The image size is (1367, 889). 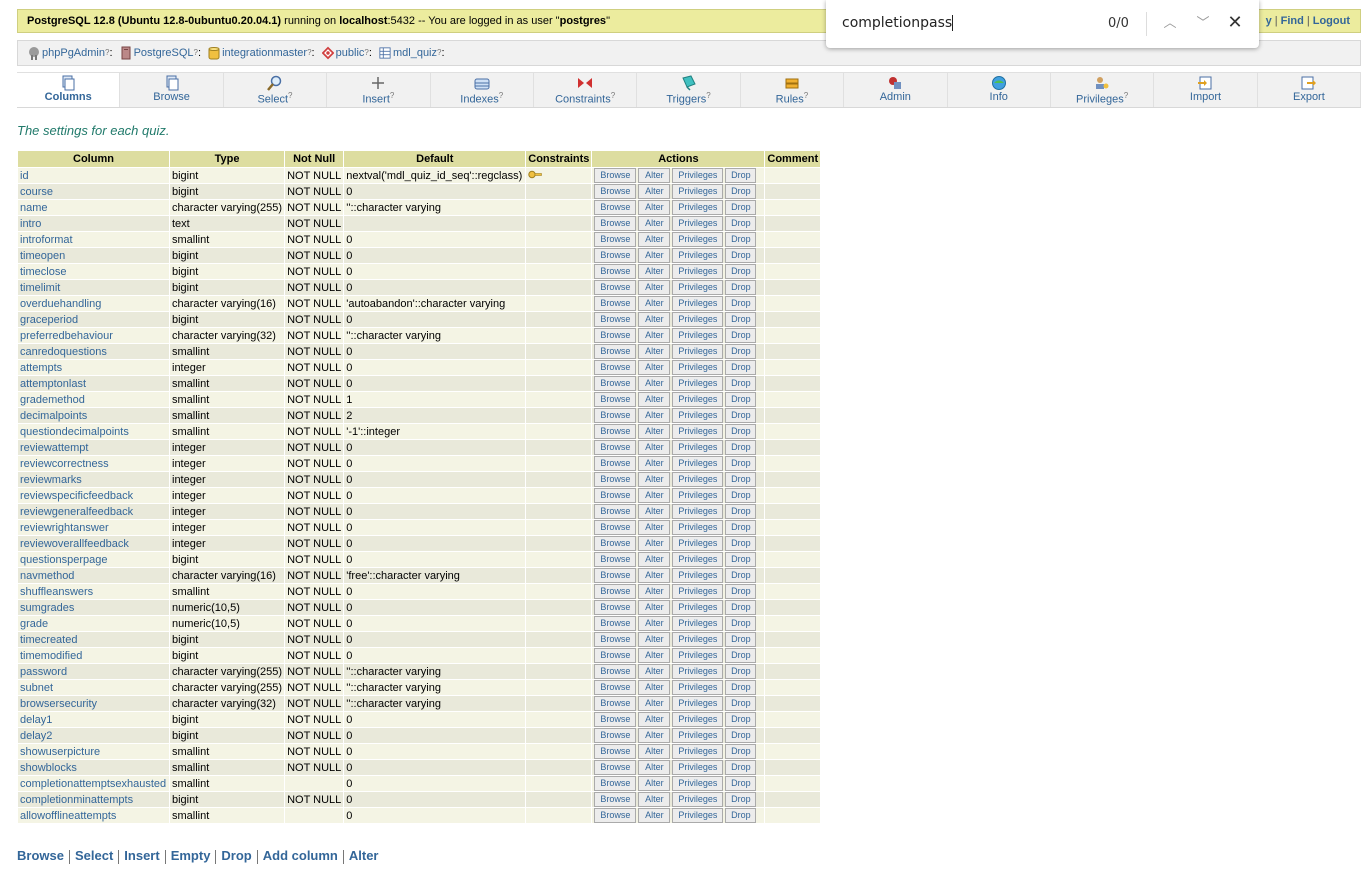 What do you see at coordinates (93, 464) in the screenshot?
I see `column-name-link: reviewcorrectness` at bounding box center [93, 464].